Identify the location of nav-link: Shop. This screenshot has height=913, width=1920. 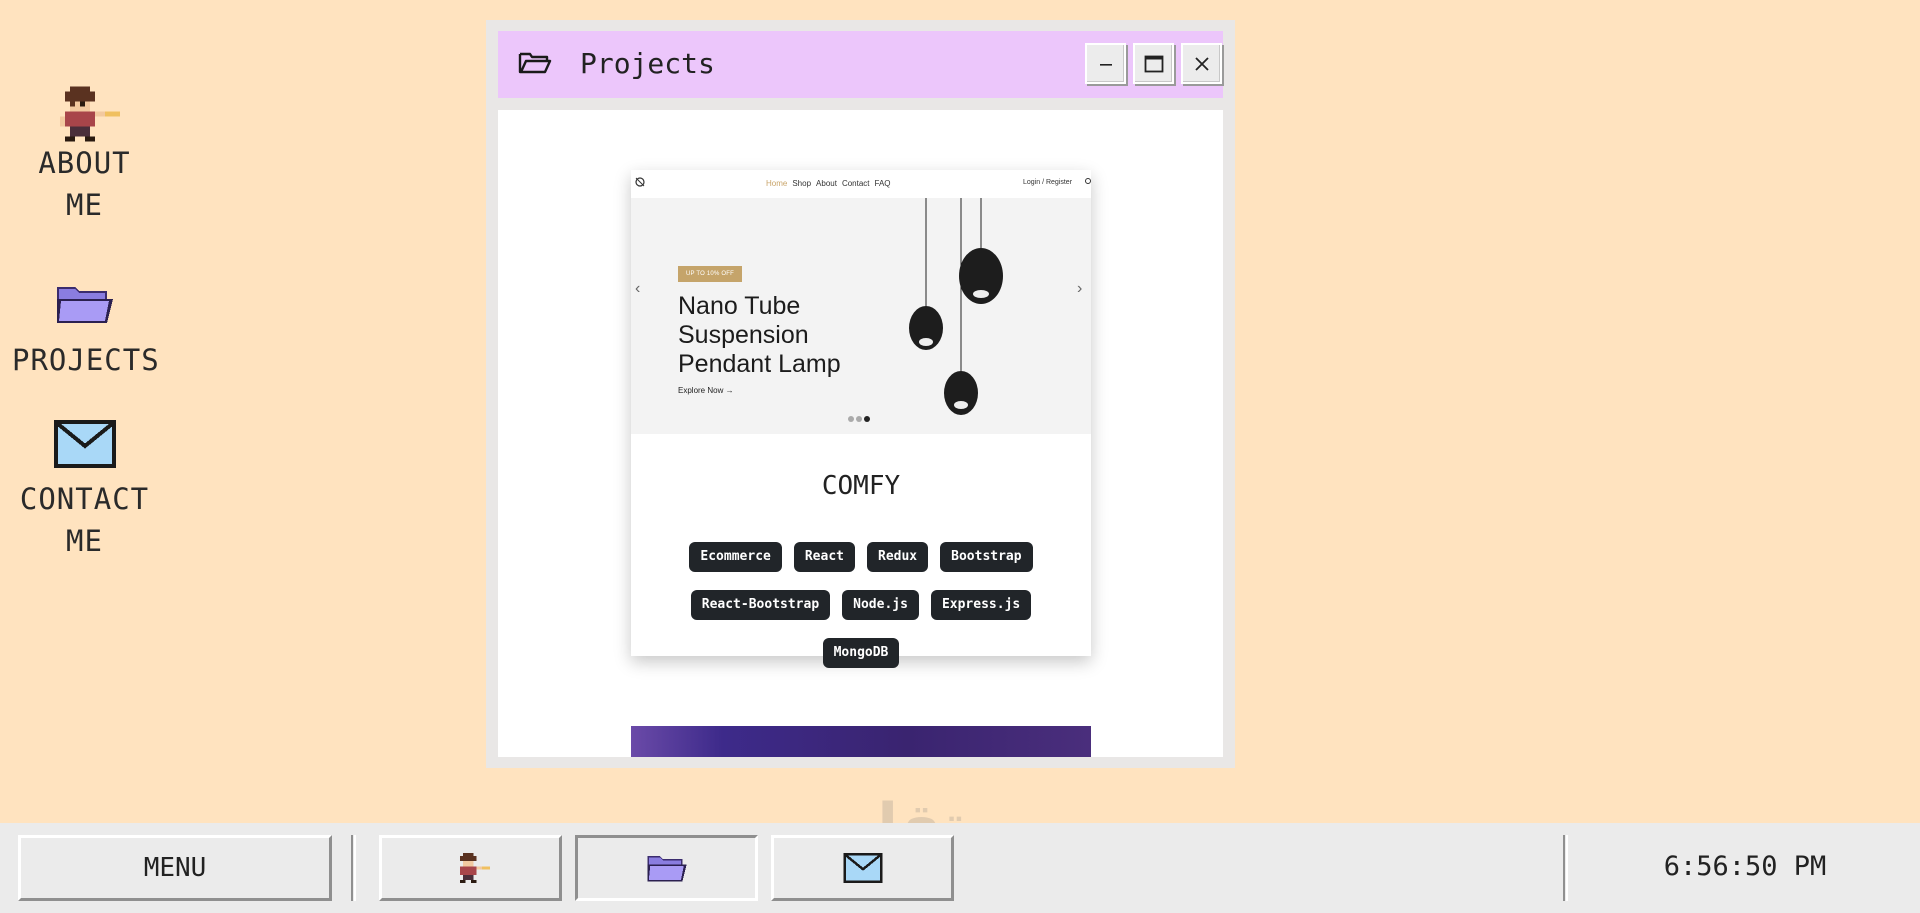
(802, 183).